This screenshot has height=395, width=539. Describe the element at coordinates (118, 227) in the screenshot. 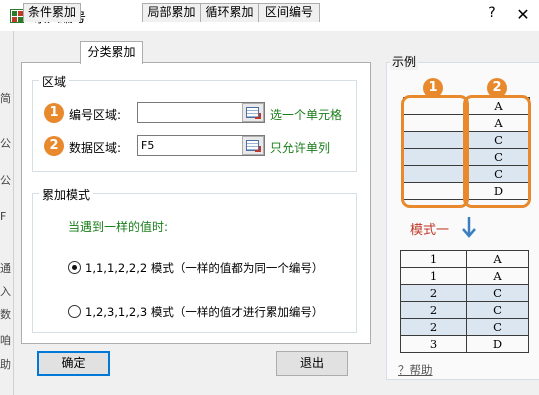

I see `mode-prompt: 当遇到一样的值时:` at that location.